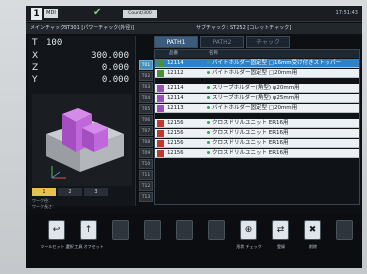 This screenshot has height=274, width=367. What do you see at coordinates (146, 131) in the screenshot?
I see `station-tab: T07` at bounding box center [146, 131].